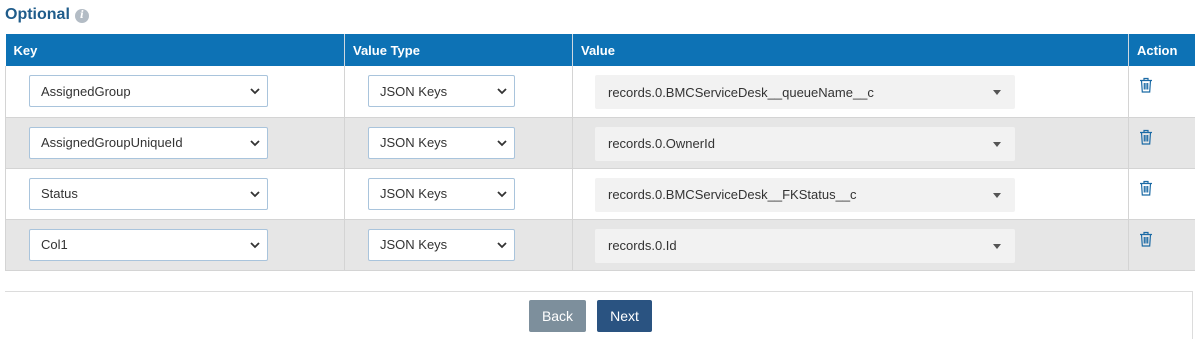 This screenshot has height=339, width=1195. What do you see at coordinates (850, 50) in the screenshot?
I see `column-header-value: Value` at bounding box center [850, 50].